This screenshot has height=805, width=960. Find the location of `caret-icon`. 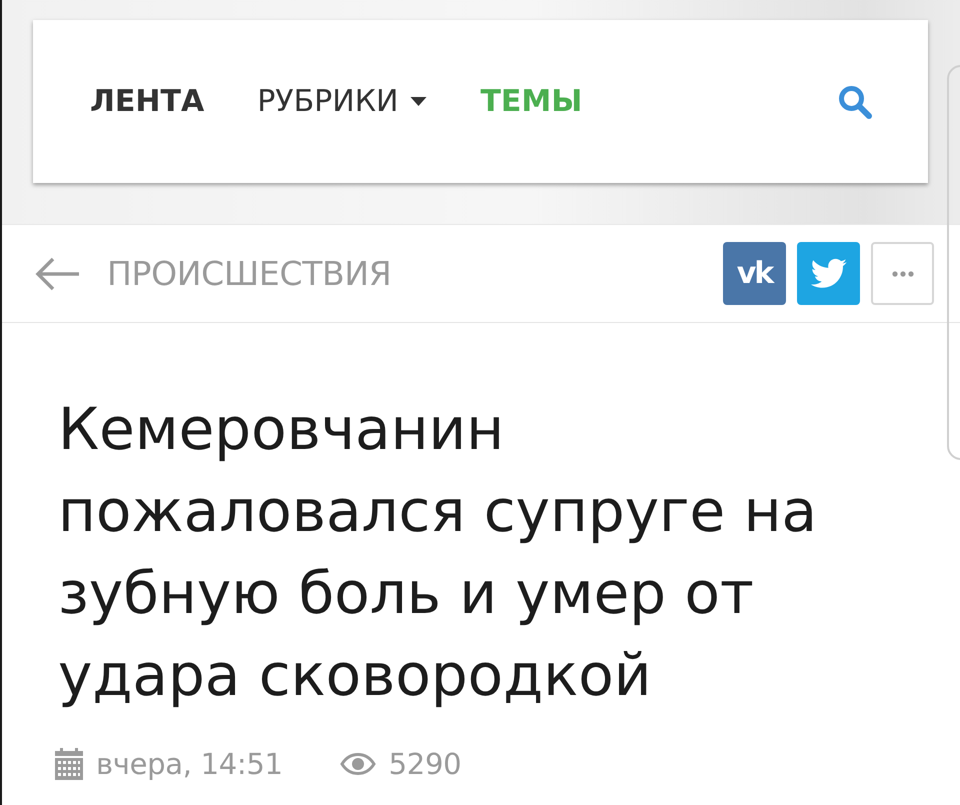

caret-icon is located at coordinates (419, 101).